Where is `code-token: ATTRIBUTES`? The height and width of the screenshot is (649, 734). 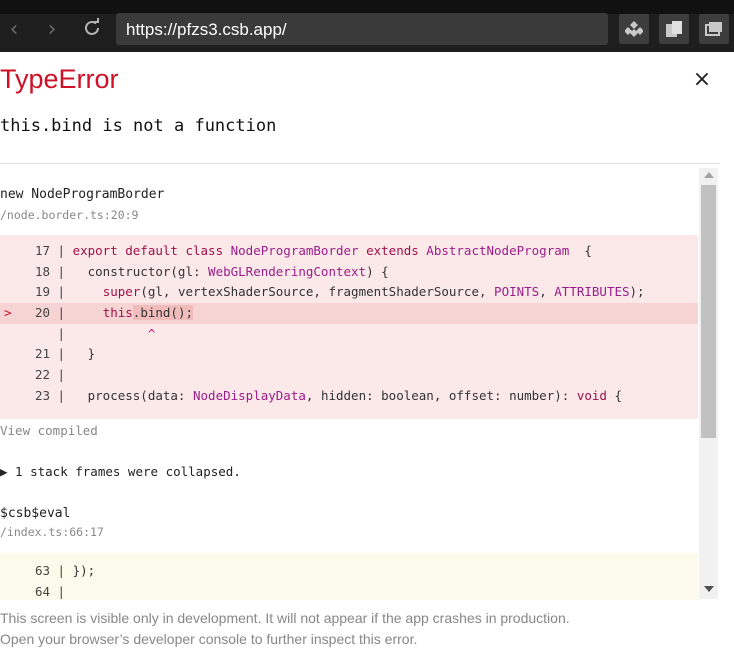
code-token: ATTRIBUTES is located at coordinates (592, 292).